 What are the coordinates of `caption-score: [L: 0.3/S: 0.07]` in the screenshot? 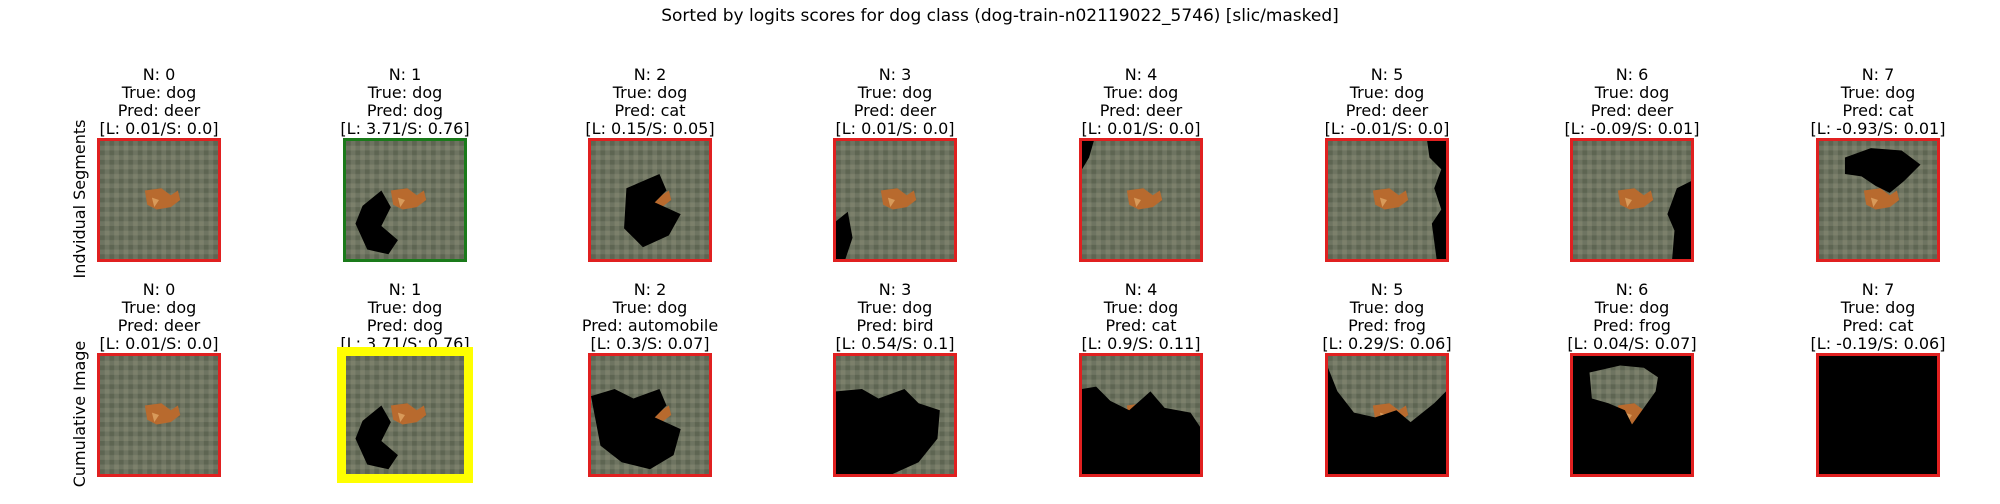 It's located at (650, 343).